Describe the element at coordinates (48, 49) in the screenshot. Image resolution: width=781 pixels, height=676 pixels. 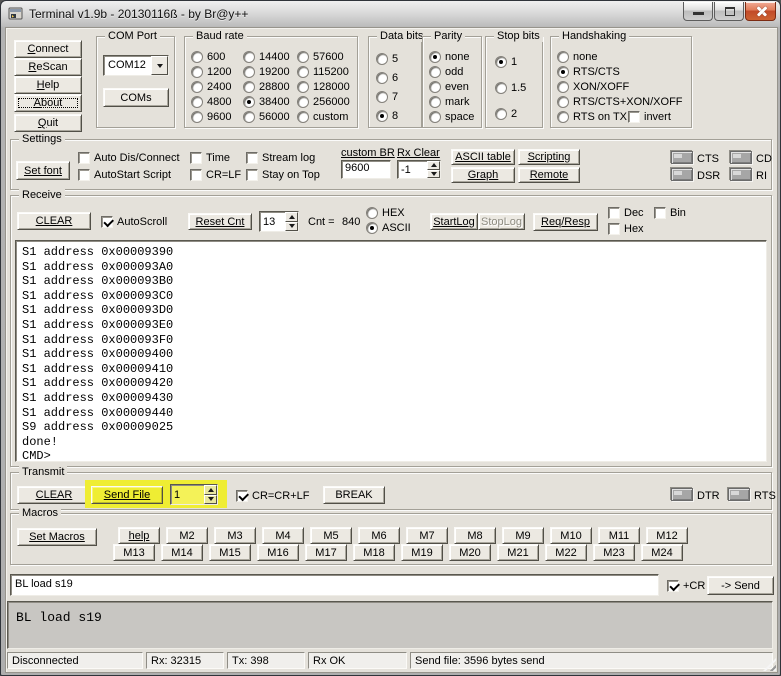
I see `connect-button: Connect` at that location.